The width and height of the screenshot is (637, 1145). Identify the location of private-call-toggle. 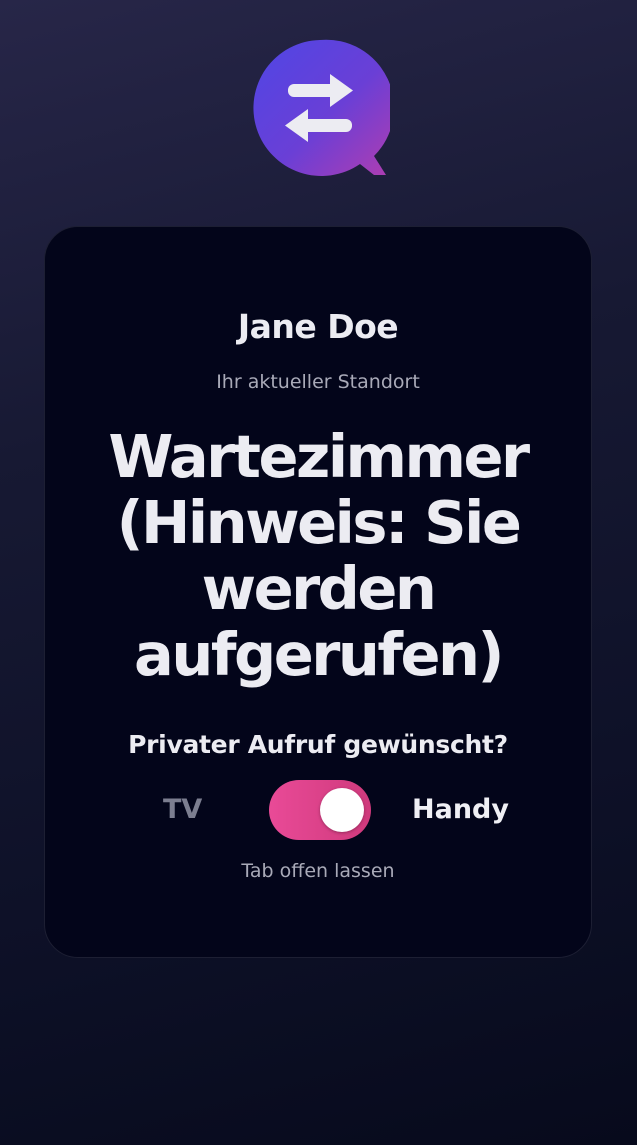
(320, 810).